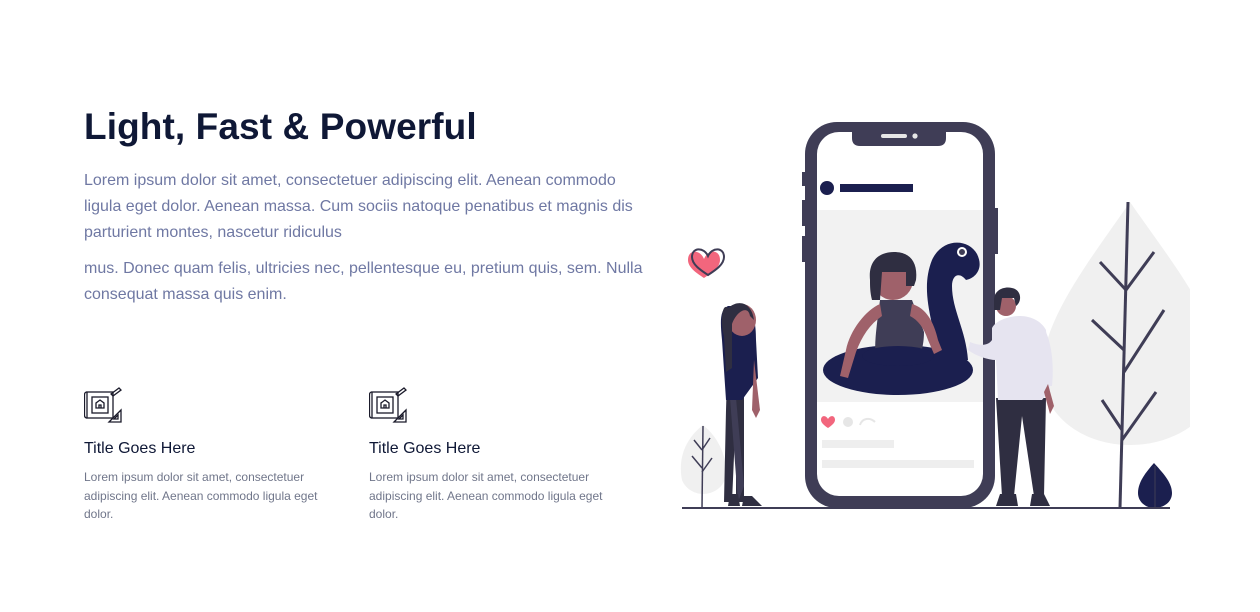 This screenshot has width=1260, height=612. What do you see at coordinates (876, 188) in the screenshot?
I see `post-username-bar` at bounding box center [876, 188].